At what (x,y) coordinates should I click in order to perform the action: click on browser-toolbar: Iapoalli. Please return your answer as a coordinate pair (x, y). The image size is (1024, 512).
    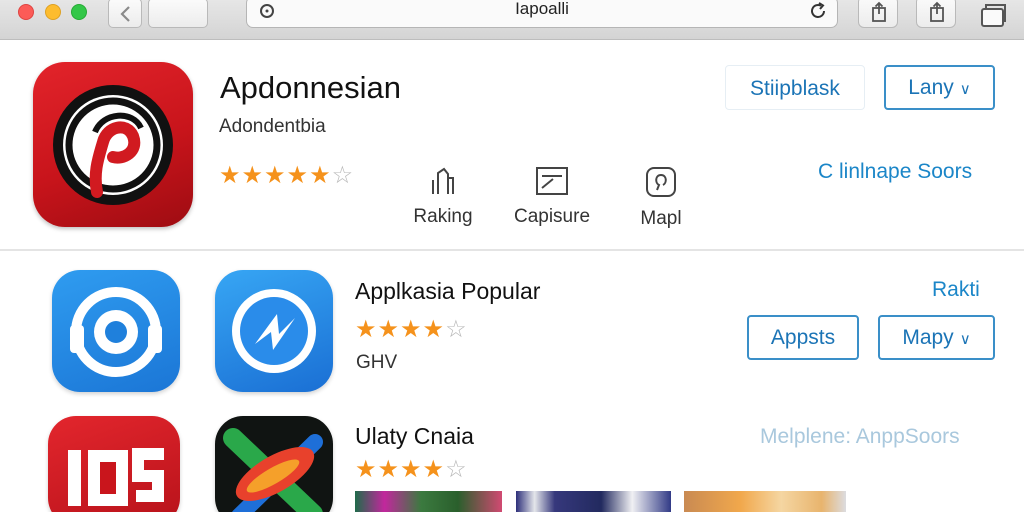
    Looking at the image, I should click on (512, 20).